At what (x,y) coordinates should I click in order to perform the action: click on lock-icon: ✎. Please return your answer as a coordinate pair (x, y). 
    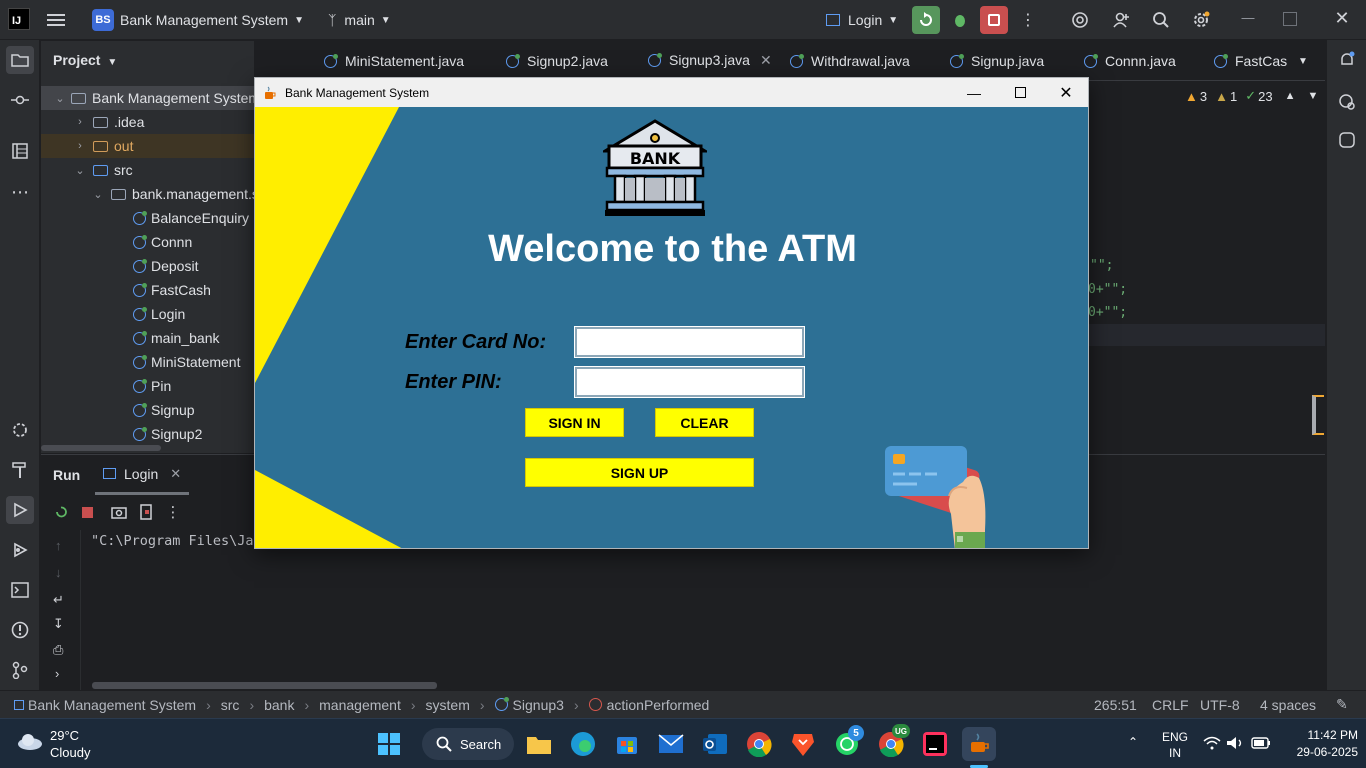
    Looking at the image, I should click on (1342, 704).